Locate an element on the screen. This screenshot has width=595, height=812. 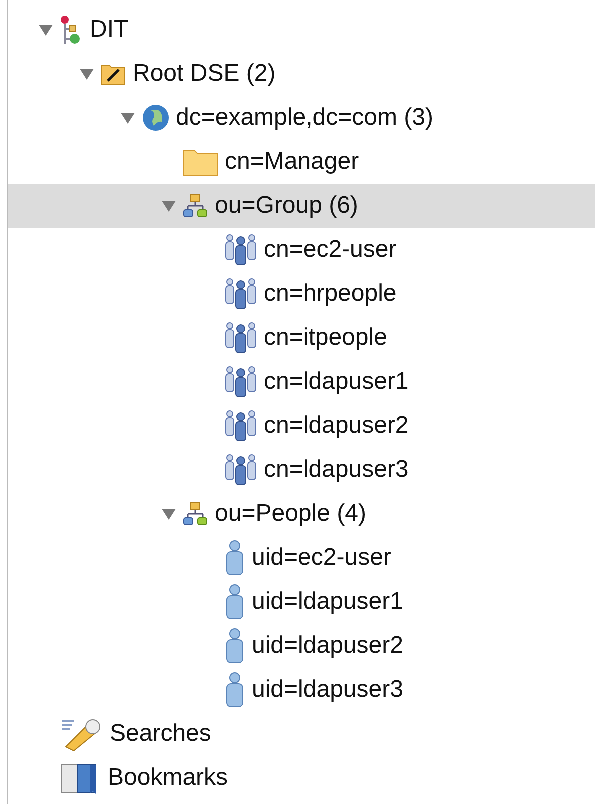
tree-item: cn=ec2-user is located at coordinates (301, 250).